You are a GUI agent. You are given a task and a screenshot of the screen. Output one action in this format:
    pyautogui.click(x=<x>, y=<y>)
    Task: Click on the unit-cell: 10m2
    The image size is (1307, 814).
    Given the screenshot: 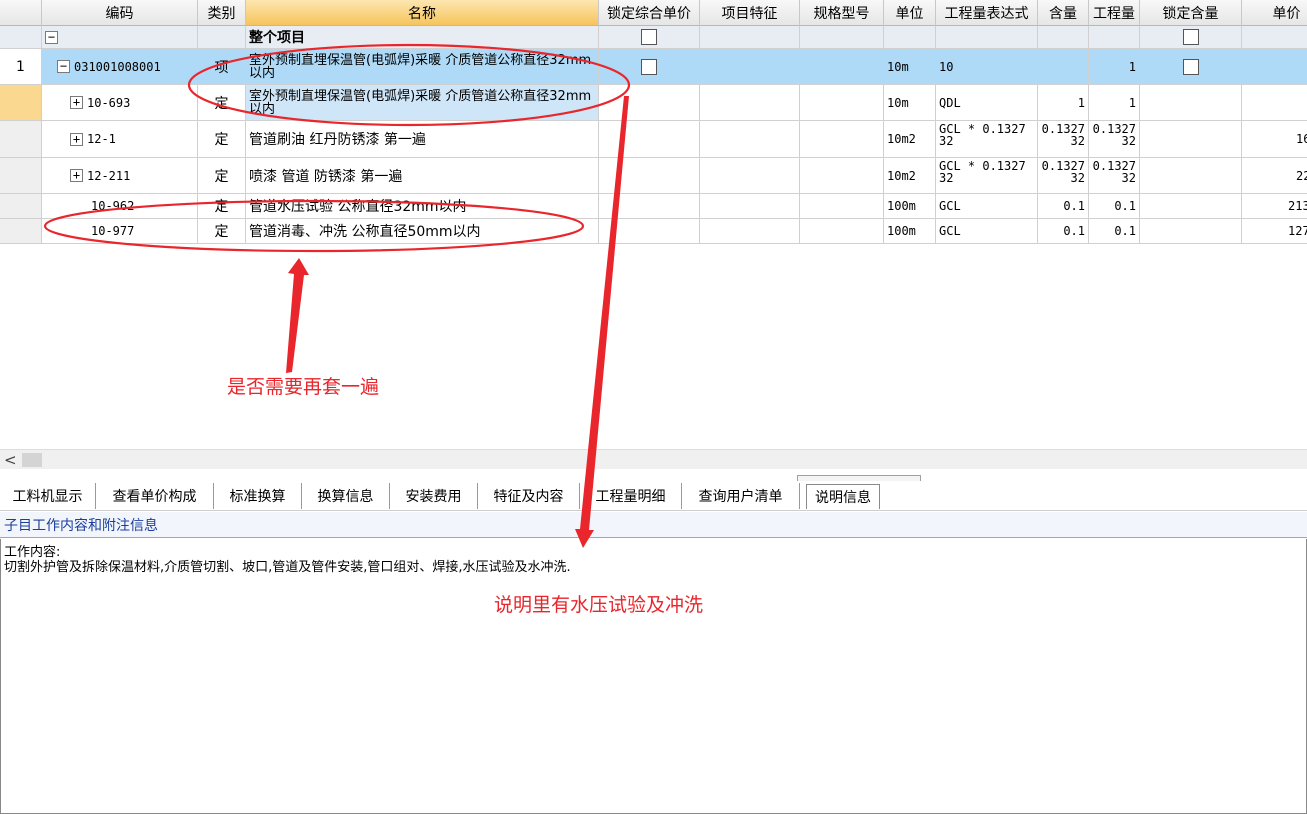 What is the action you would take?
    pyautogui.click(x=910, y=176)
    